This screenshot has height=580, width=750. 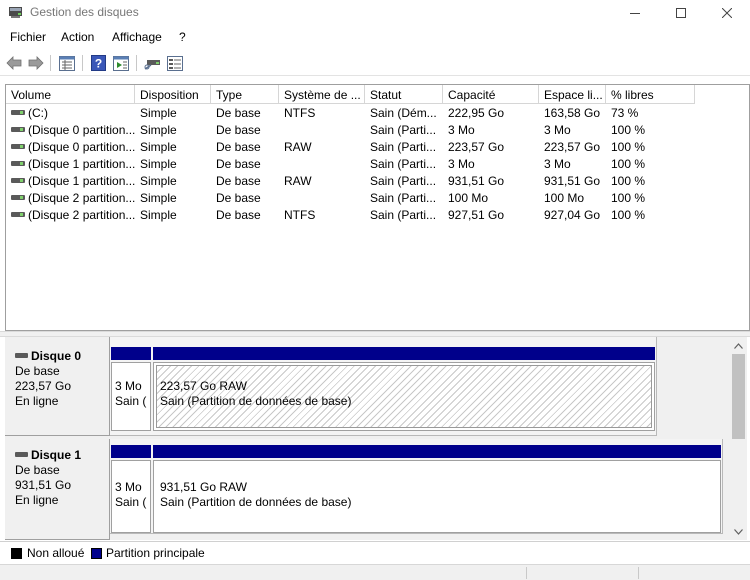 I want to click on disk-1-info: Disque 1 De base 931,51 Go En ligne, so click(x=57, y=489).